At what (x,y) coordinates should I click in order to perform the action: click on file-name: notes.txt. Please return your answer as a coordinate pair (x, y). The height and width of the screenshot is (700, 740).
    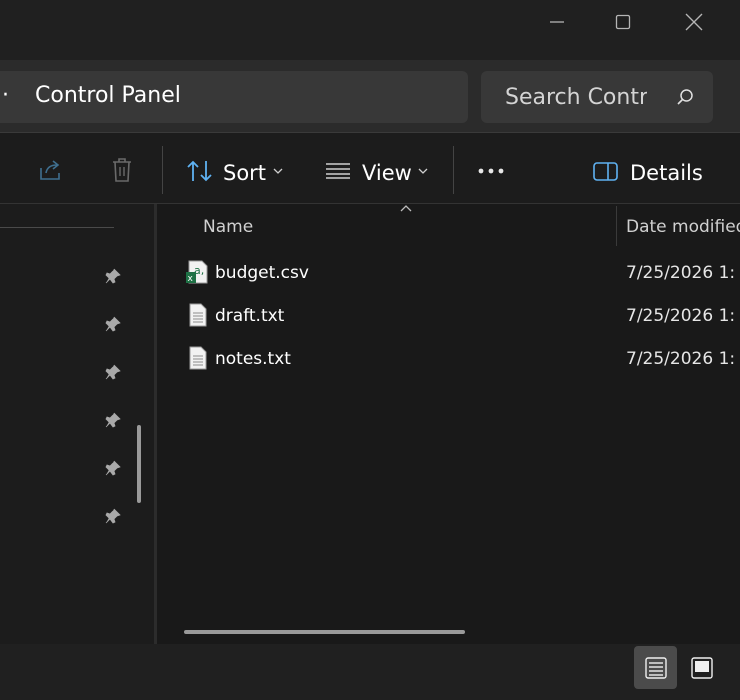
    Looking at the image, I should click on (253, 359).